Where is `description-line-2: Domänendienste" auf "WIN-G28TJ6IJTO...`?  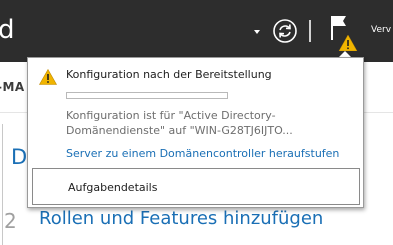
description-line-2: Domänendienste" auf "WIN-G28TJ6IJTO... is located at coordinates (179, 130).